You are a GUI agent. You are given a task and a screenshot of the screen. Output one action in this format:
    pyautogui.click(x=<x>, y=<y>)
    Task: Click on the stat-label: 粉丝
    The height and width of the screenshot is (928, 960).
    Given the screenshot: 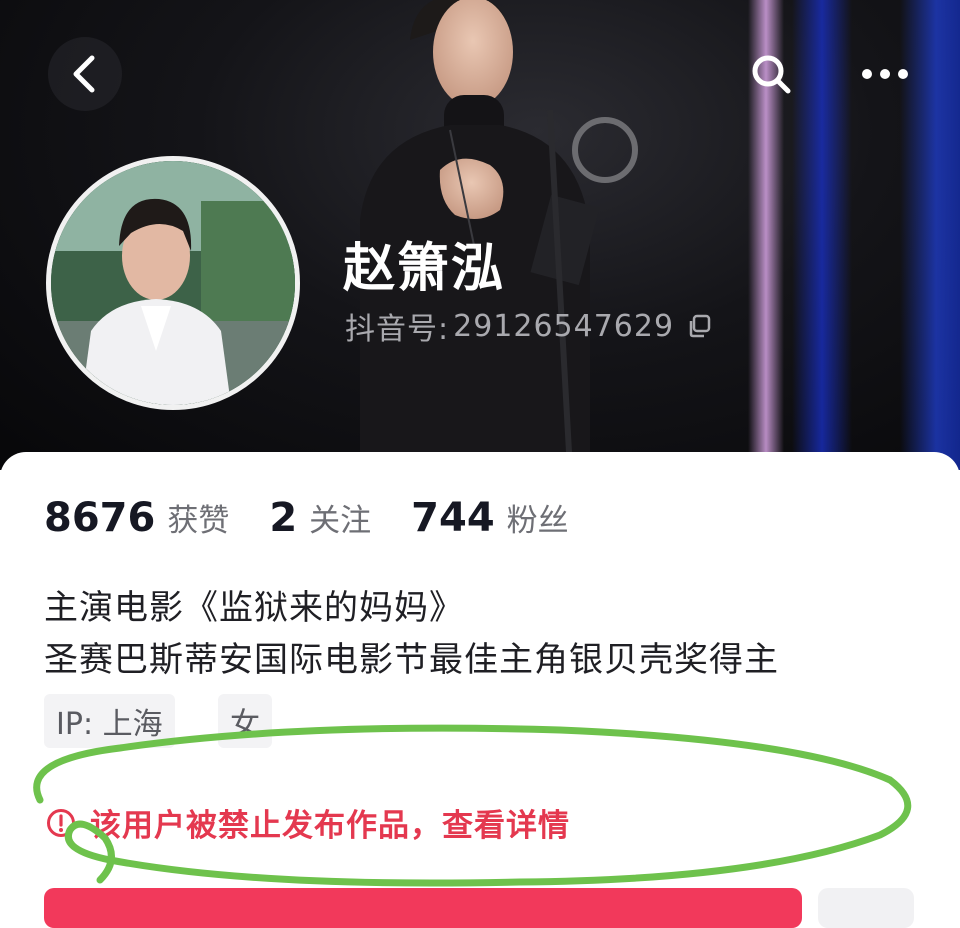 What is the action you would take?
    pyautogui.click(x=537, y=521)
    